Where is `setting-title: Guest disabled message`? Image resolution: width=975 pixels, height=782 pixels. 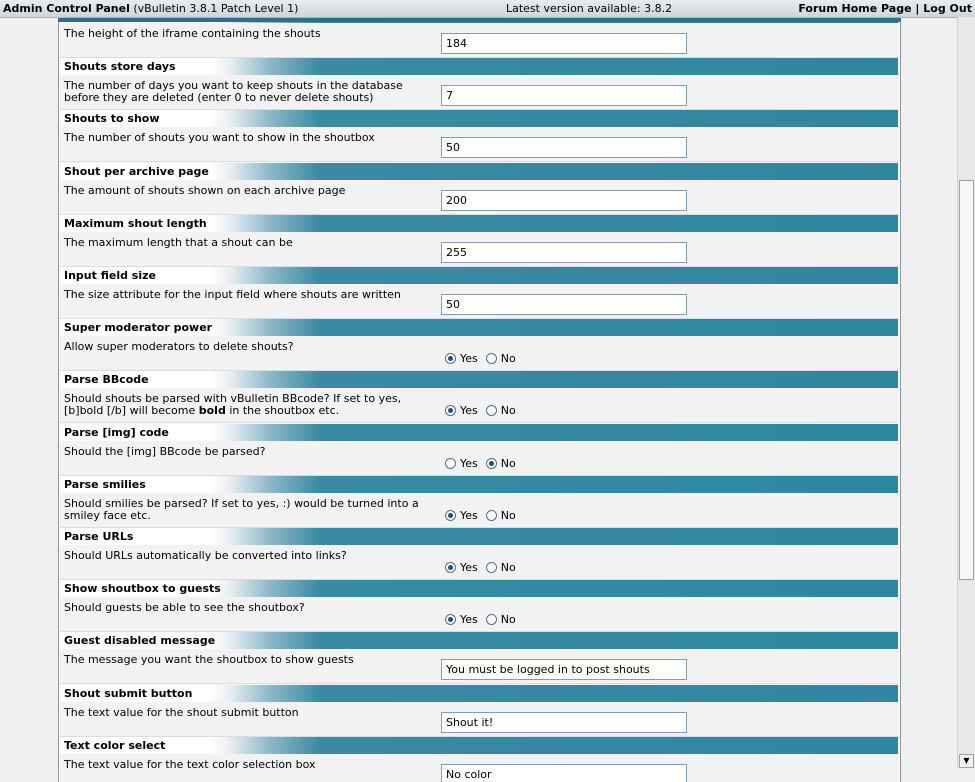 setting-title: Guest disabled message is located at coordinates (479, 640).